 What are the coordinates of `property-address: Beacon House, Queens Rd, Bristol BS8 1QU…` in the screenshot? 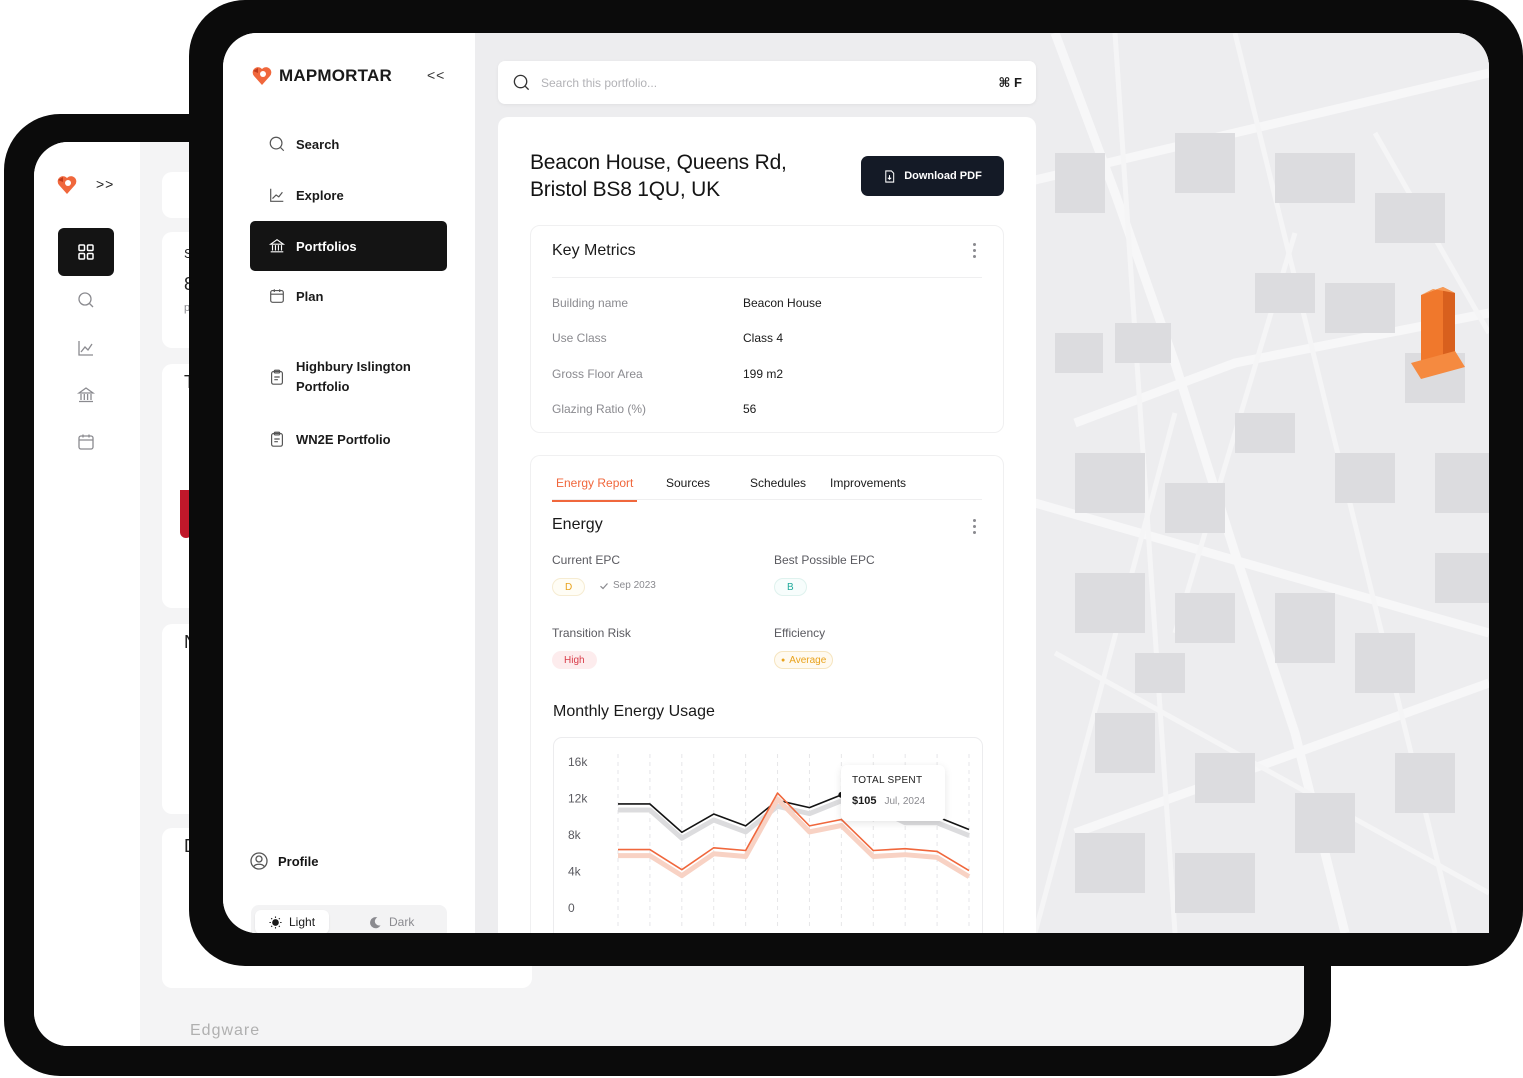 It's located at (658, 176).